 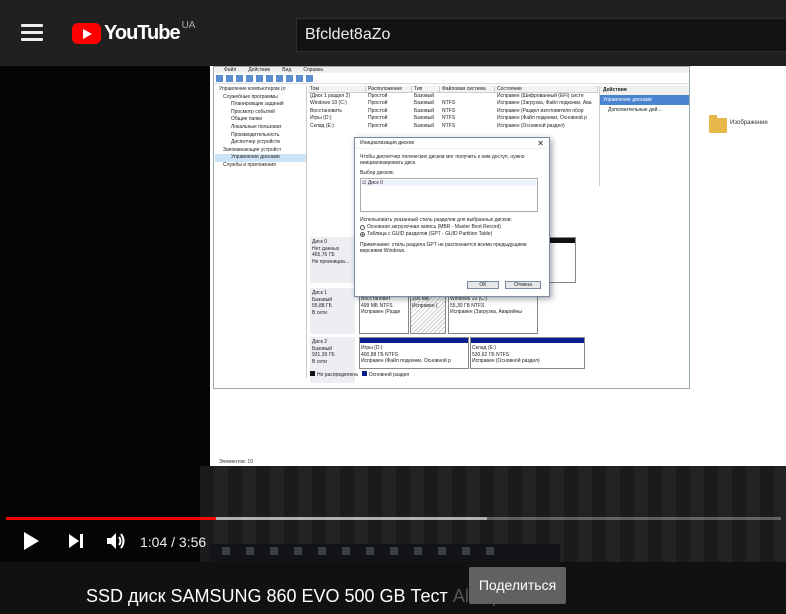 What do you see at coordinates (142, 33) in the screenshot?
I see `logo-word: YouTube` at bounding box center [142, 33].